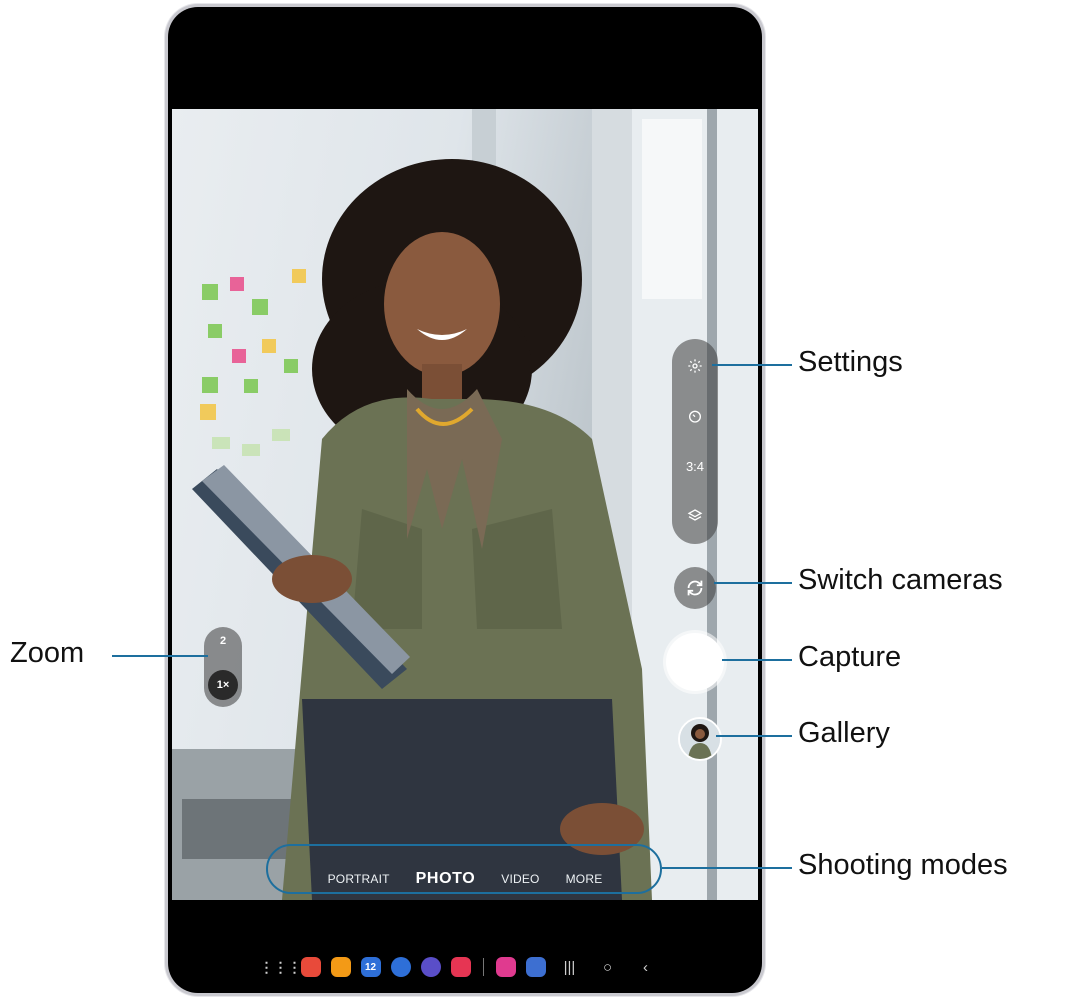 Image resolution: width=1074 pixels, height=998 pixels. I want to click on files-app-icon, so click(340, 967).